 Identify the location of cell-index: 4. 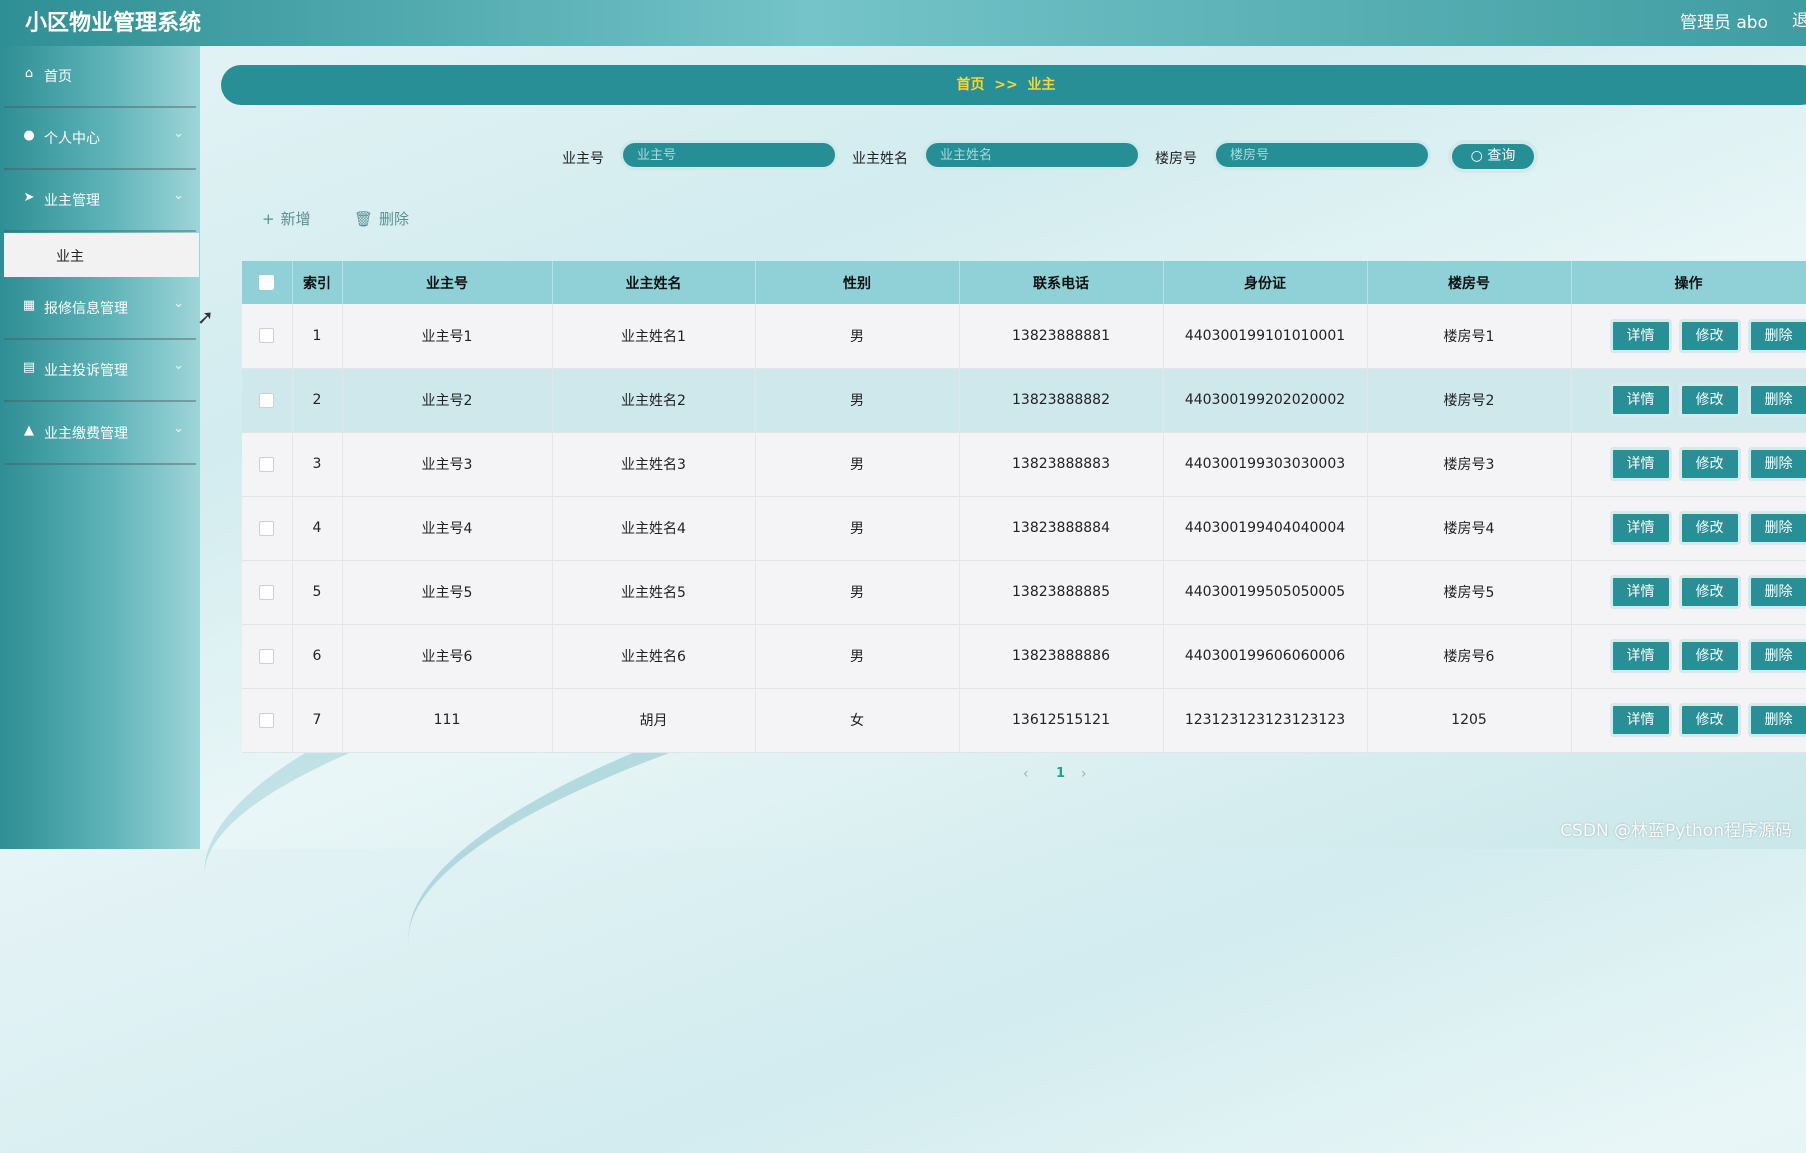
(317, 528).